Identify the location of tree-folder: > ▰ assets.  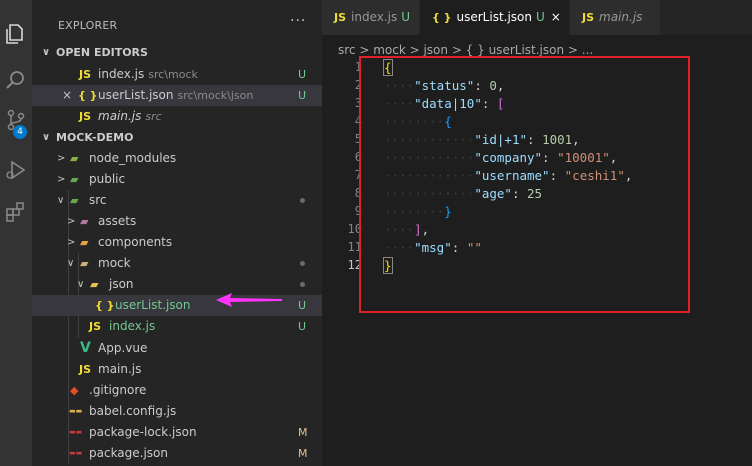
(177, 221).